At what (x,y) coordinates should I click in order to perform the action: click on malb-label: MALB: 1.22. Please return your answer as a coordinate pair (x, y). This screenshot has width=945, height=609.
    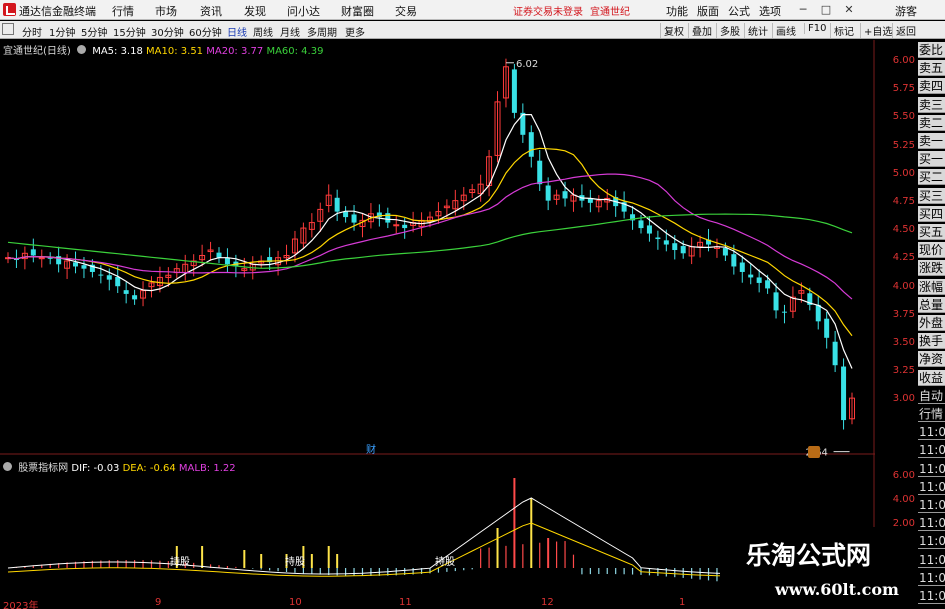
    Looking at the image, I should click on (207, 468).